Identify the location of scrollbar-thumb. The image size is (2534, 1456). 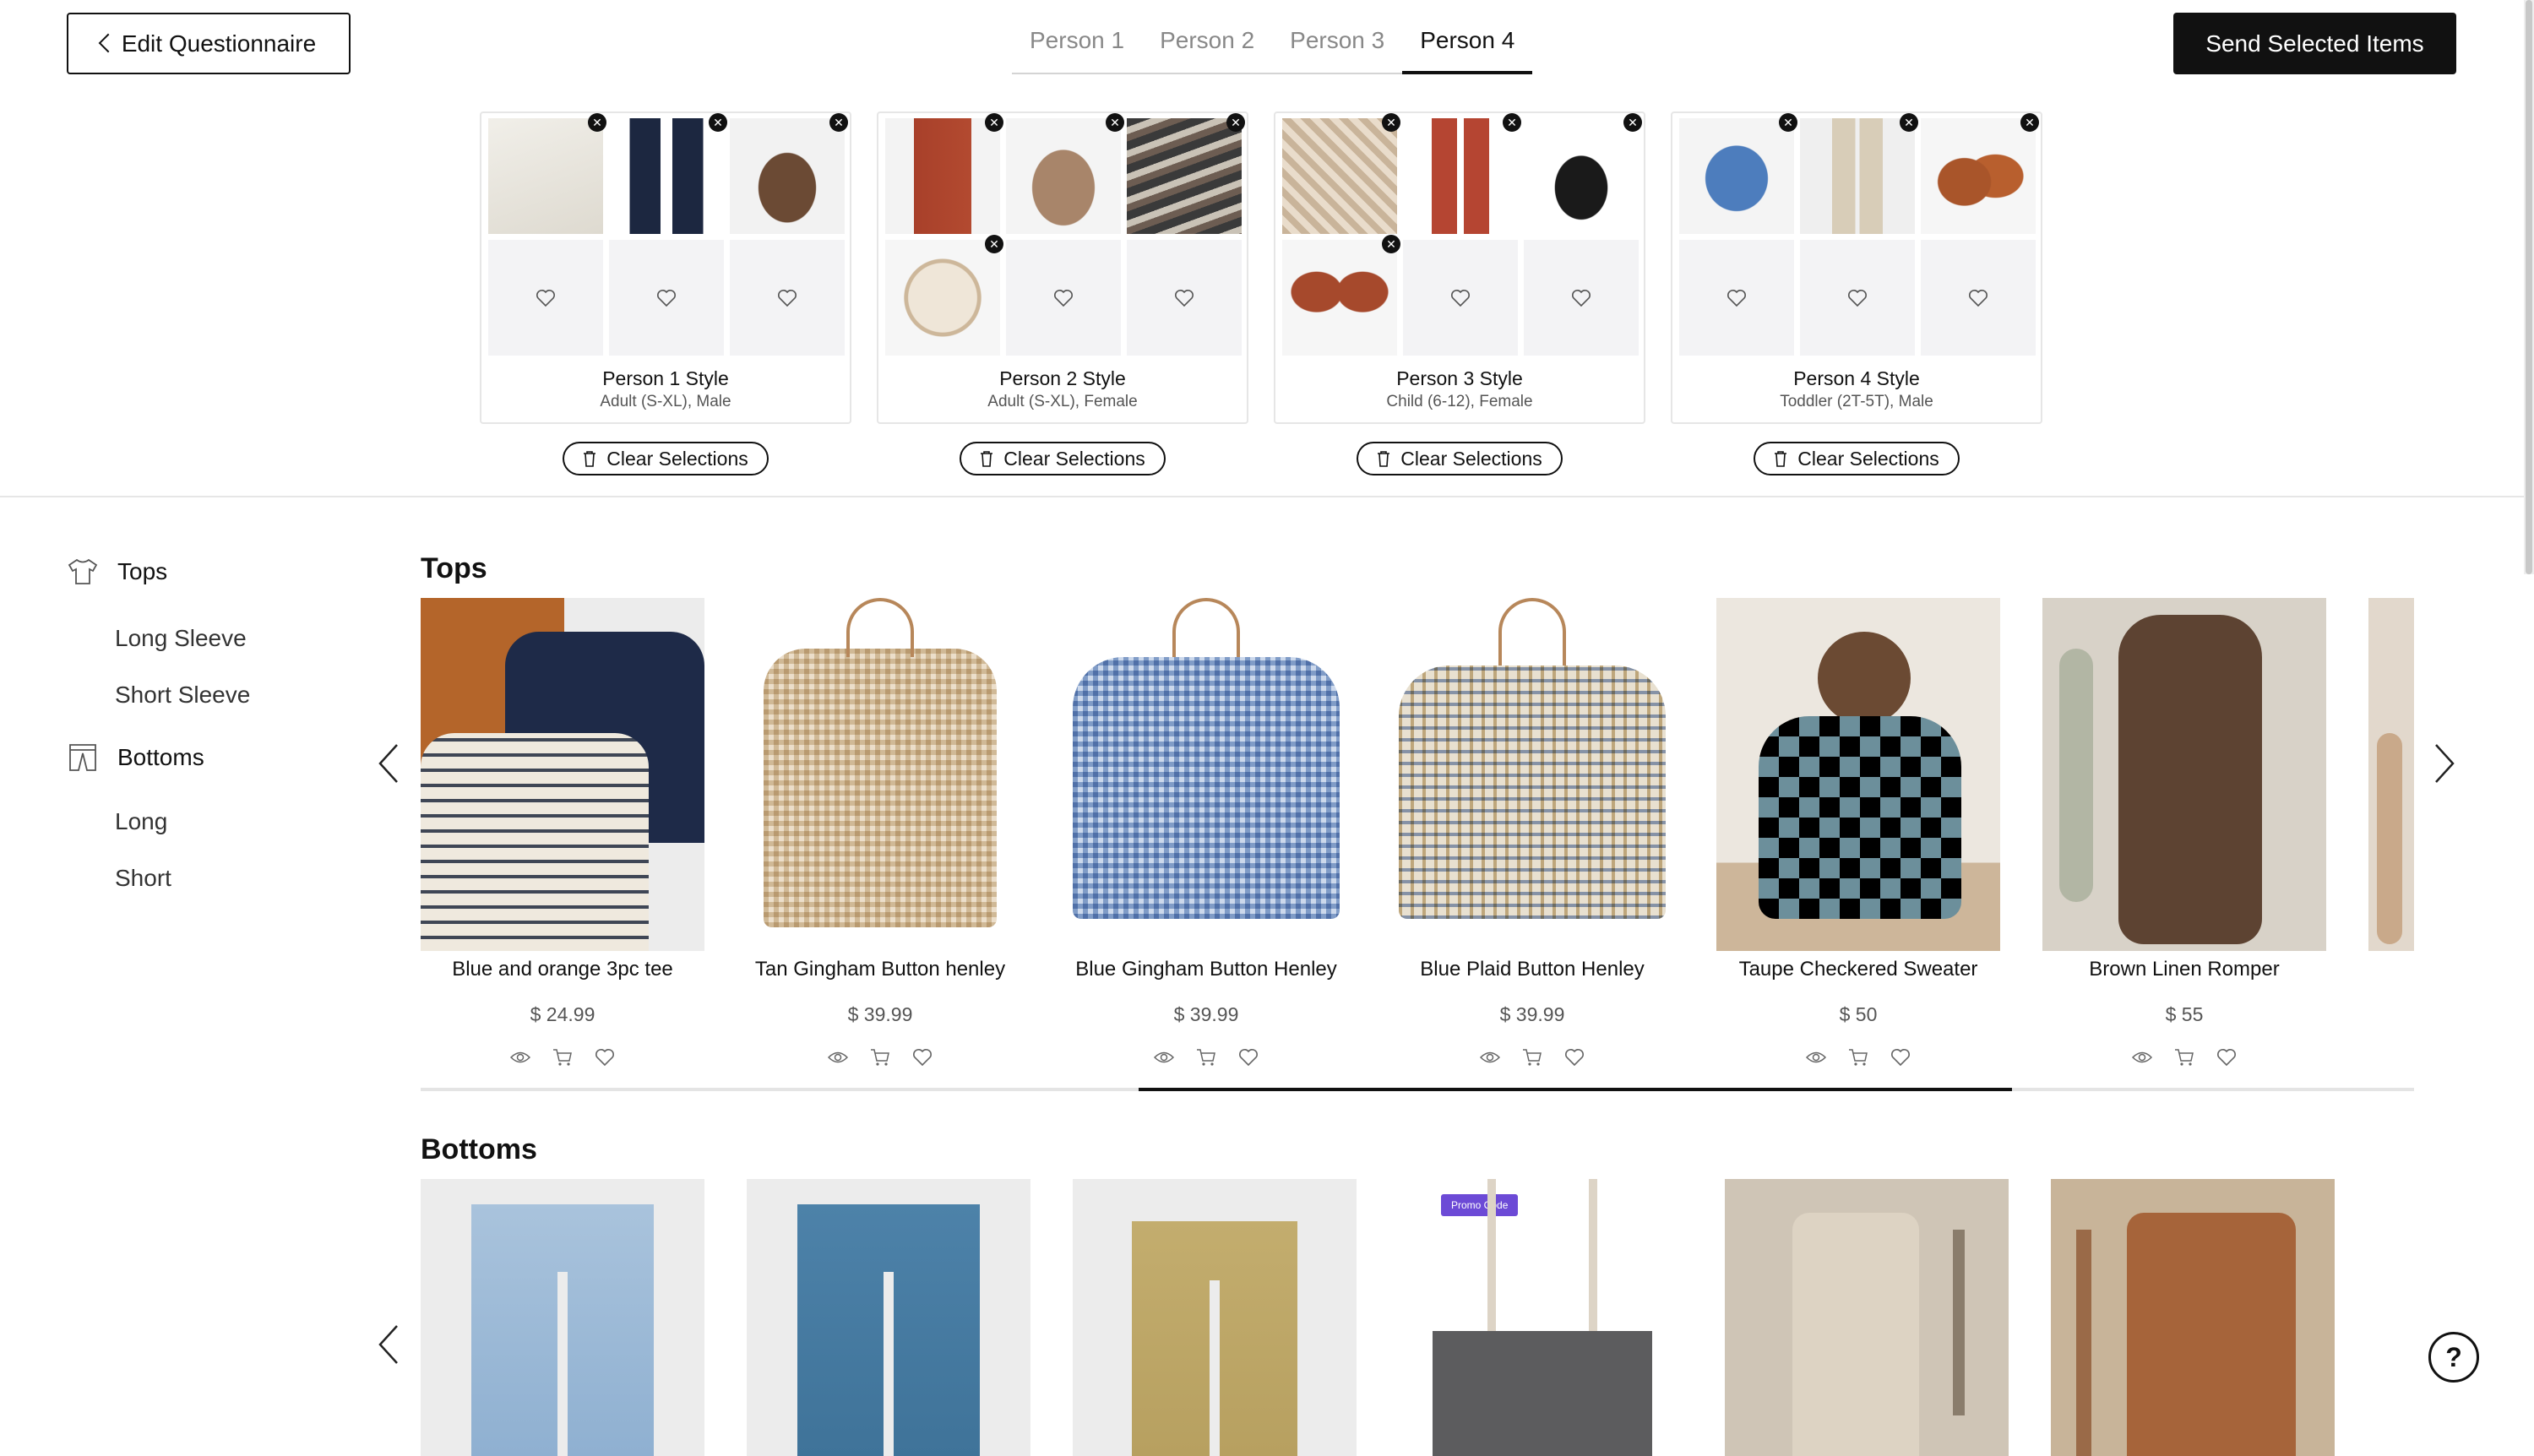
(2529, 287).